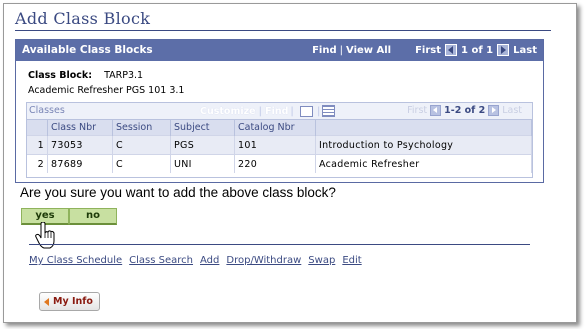 The height and width of the screenshot is (329, 585). Describe the element at coordinates (417, 110) in the screenshot. I see `grid-first-link: First` at that location.